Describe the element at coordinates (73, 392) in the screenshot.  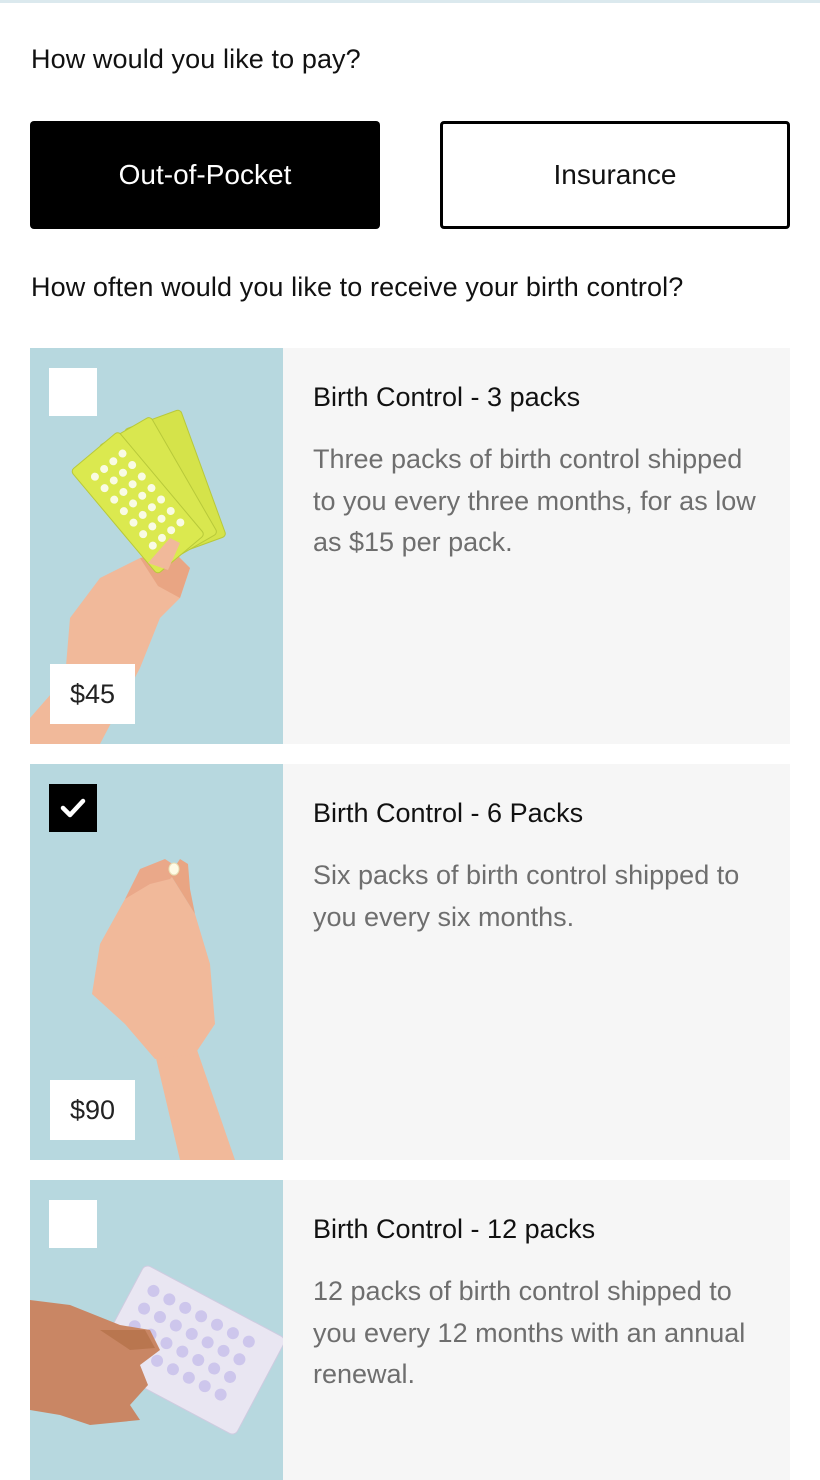
I see `product-checkbox-3-packs` at that location.